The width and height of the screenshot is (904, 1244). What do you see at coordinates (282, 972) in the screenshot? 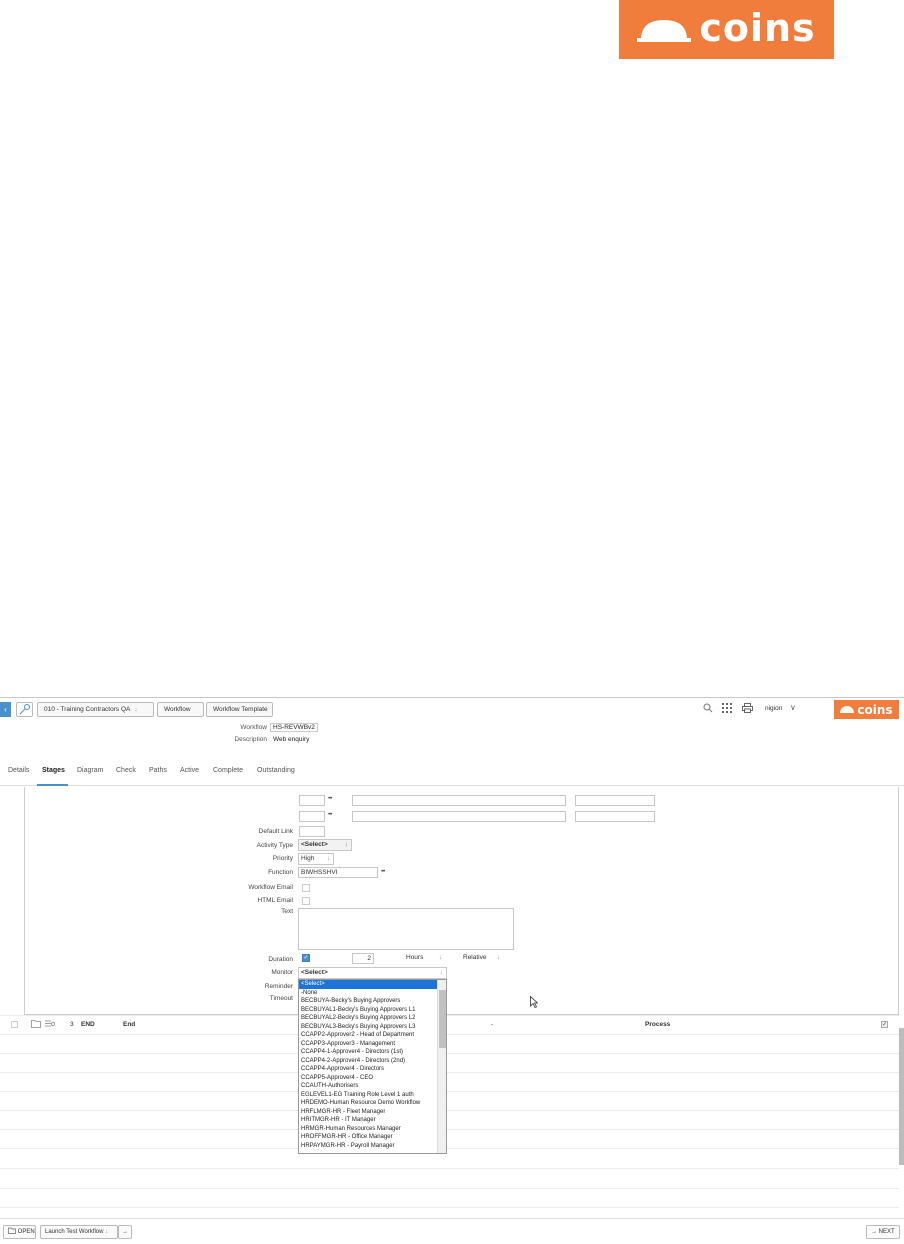
I see `monitor-label: Monitor` at bounding box center [282, 972].